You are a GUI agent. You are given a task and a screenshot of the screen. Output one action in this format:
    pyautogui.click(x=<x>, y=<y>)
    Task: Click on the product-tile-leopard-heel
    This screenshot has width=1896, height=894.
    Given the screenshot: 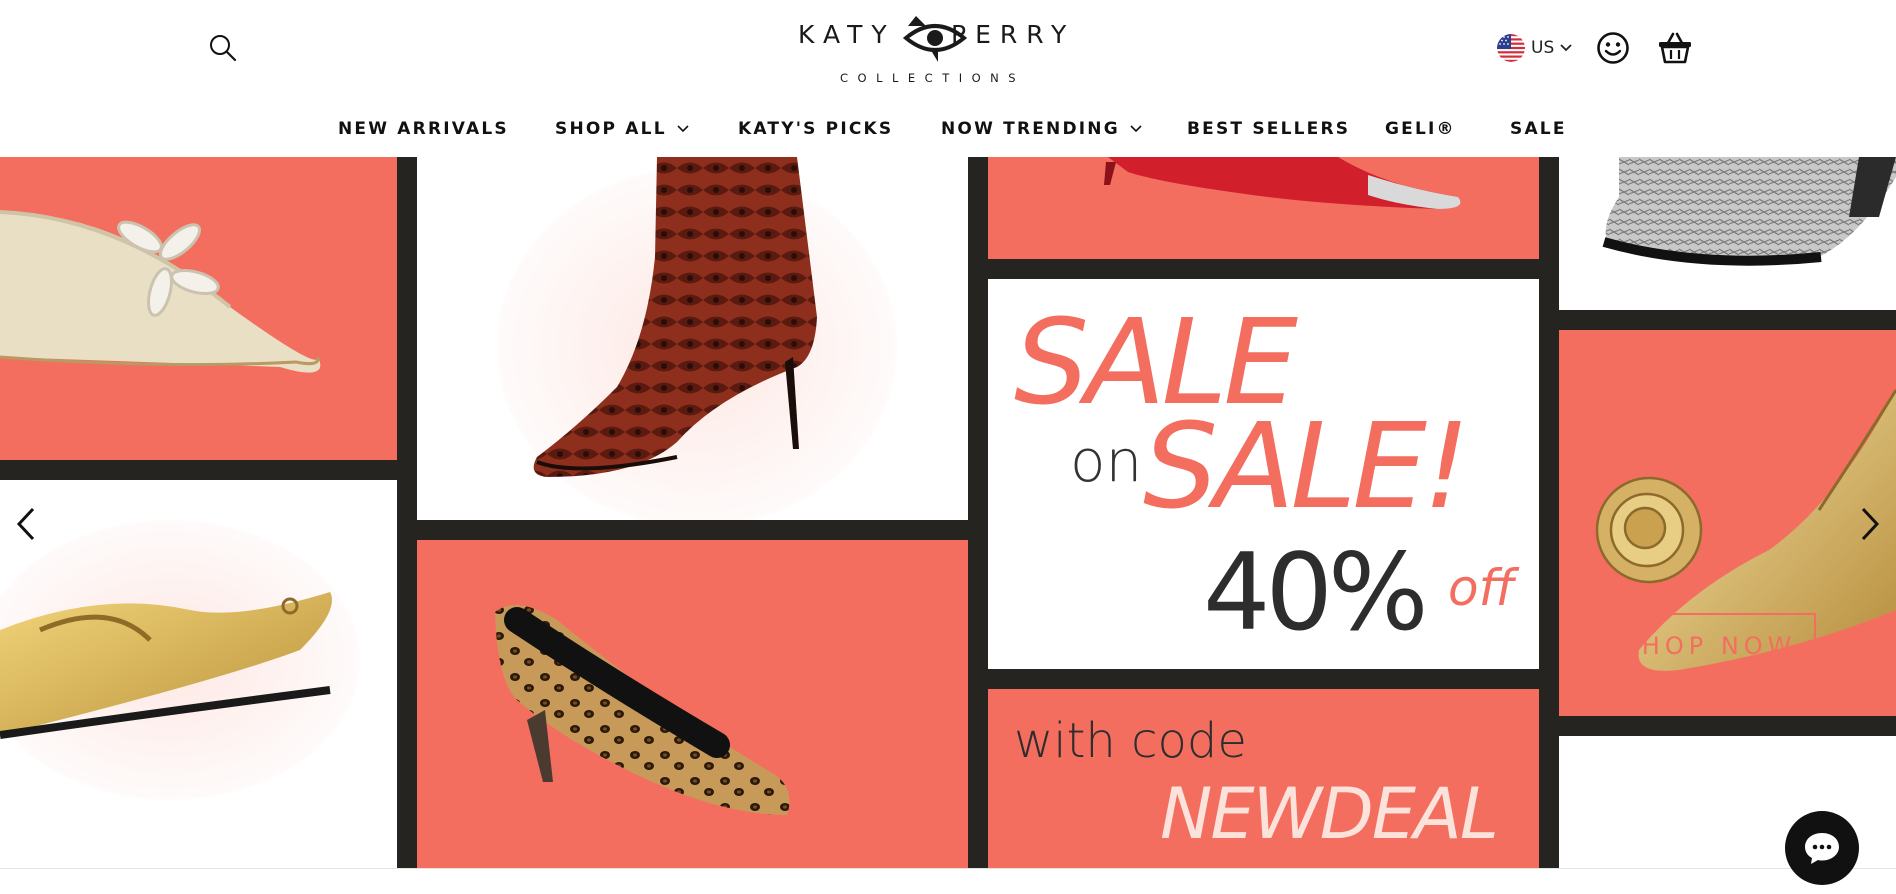 What is the action you would take?
    pyautogui.click(x=692, y=704)
    